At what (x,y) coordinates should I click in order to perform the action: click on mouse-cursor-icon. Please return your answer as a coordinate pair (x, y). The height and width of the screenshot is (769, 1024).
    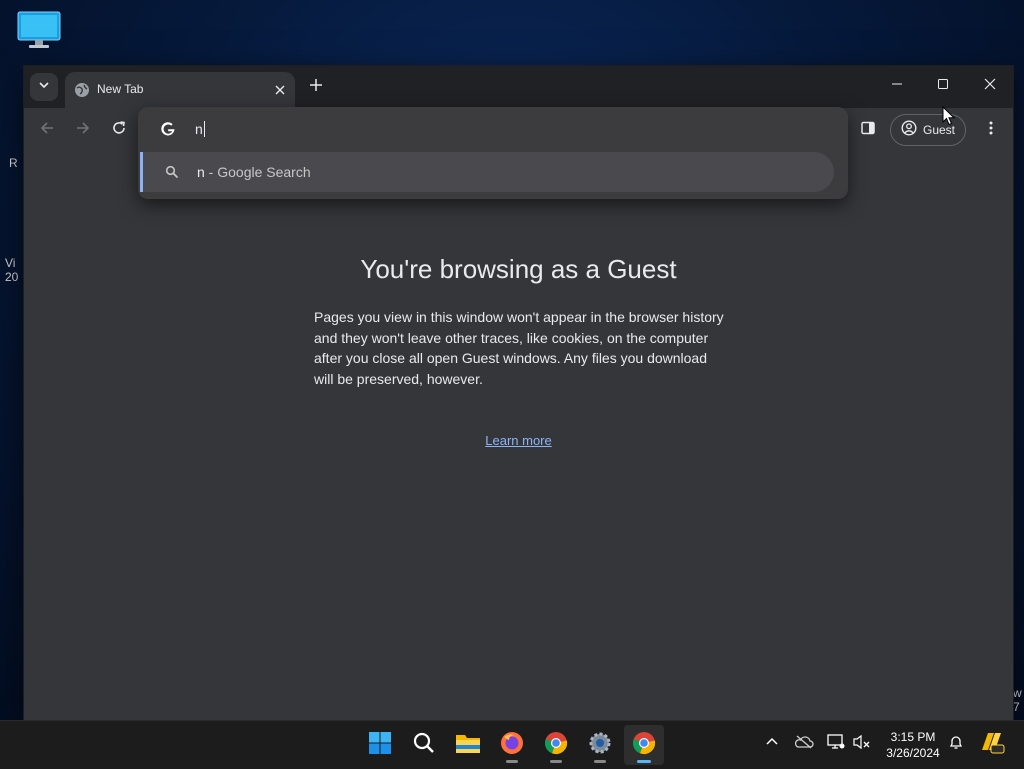
    Looking at the image, I should click on (949, 115).